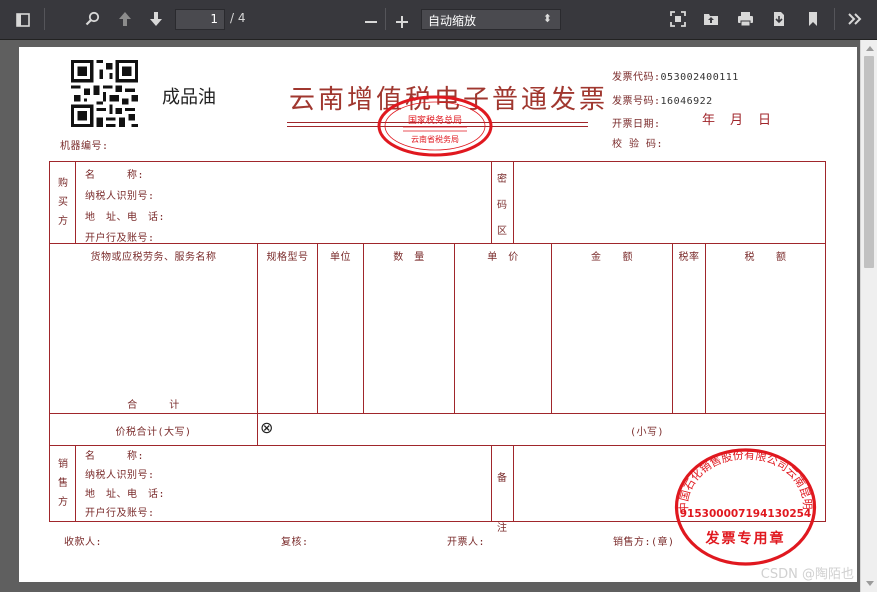 The height and width of the screenshot is (592, 877). I want to click on remark-side-label: 备 注, so click(502, 504).